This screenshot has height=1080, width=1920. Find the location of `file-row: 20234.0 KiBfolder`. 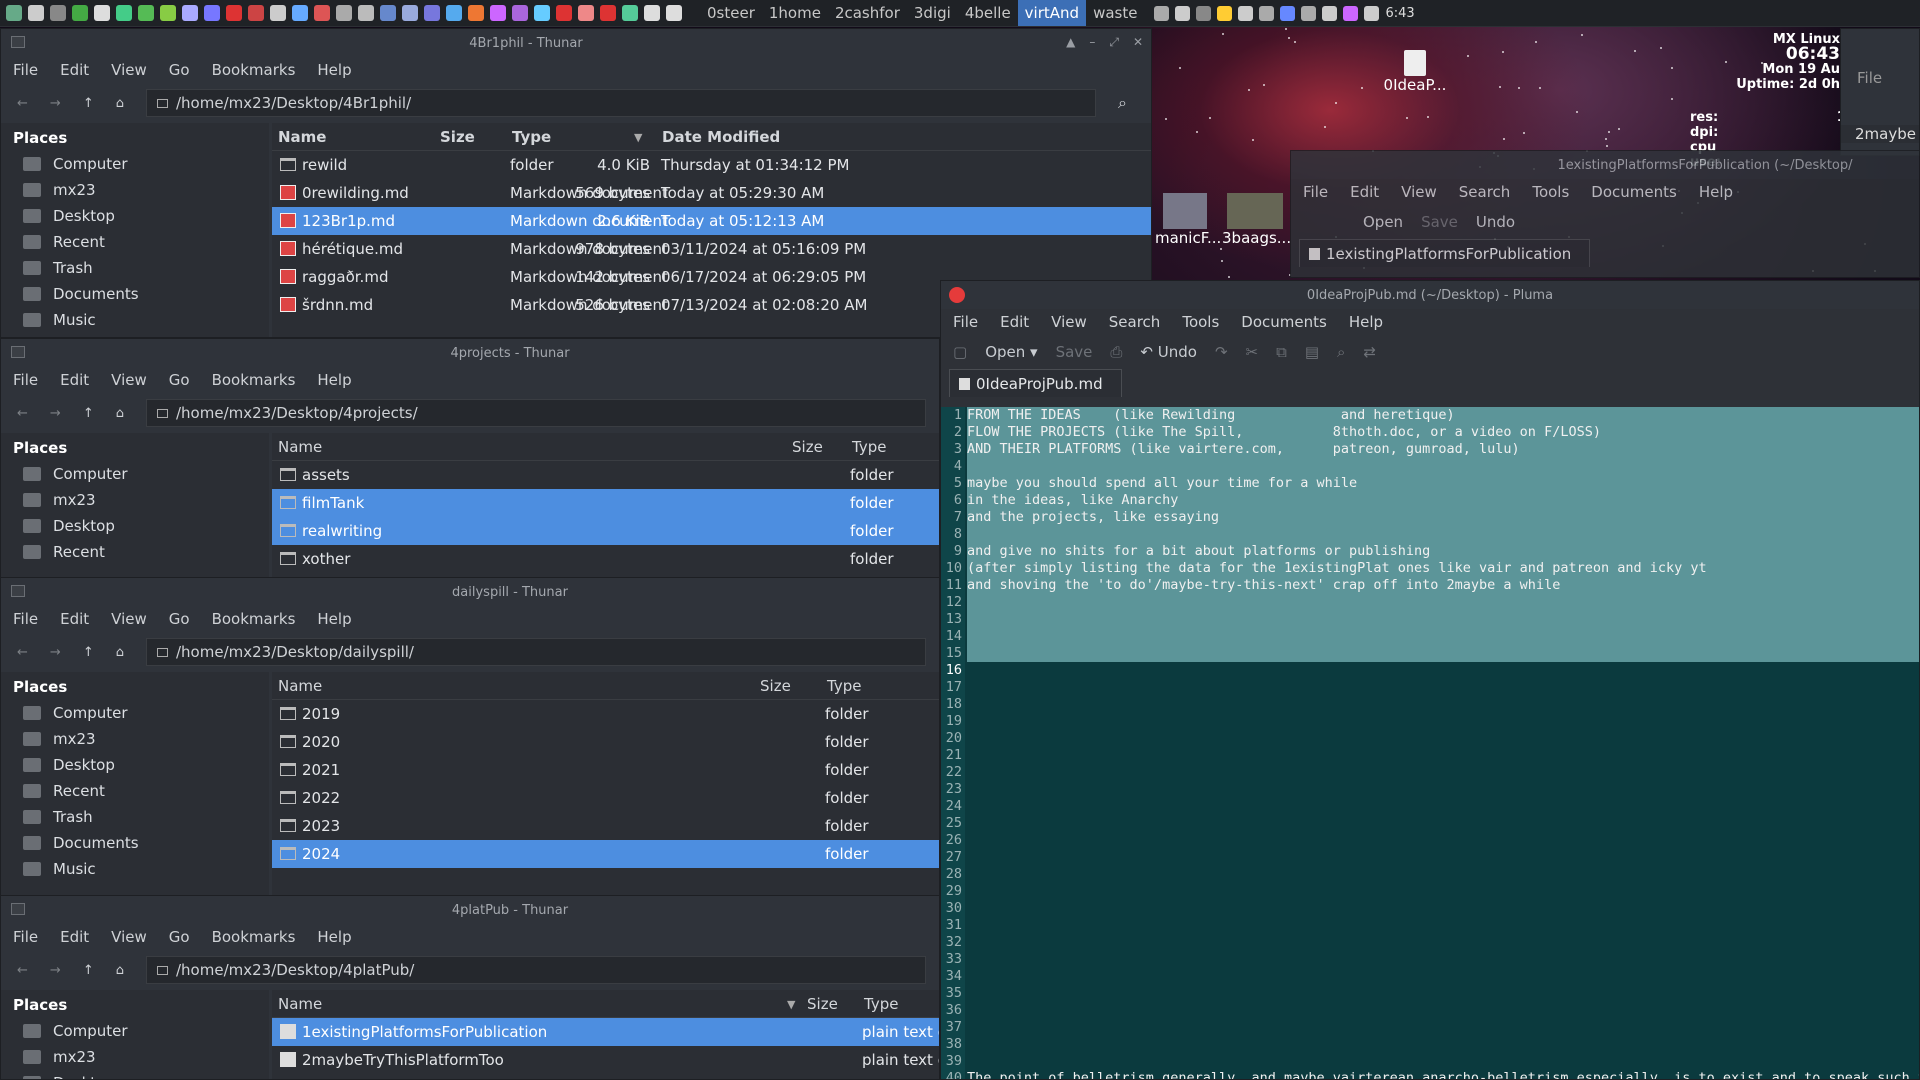

file-row: 20234.0 KiBfolder is located at coordinates (605, 826).